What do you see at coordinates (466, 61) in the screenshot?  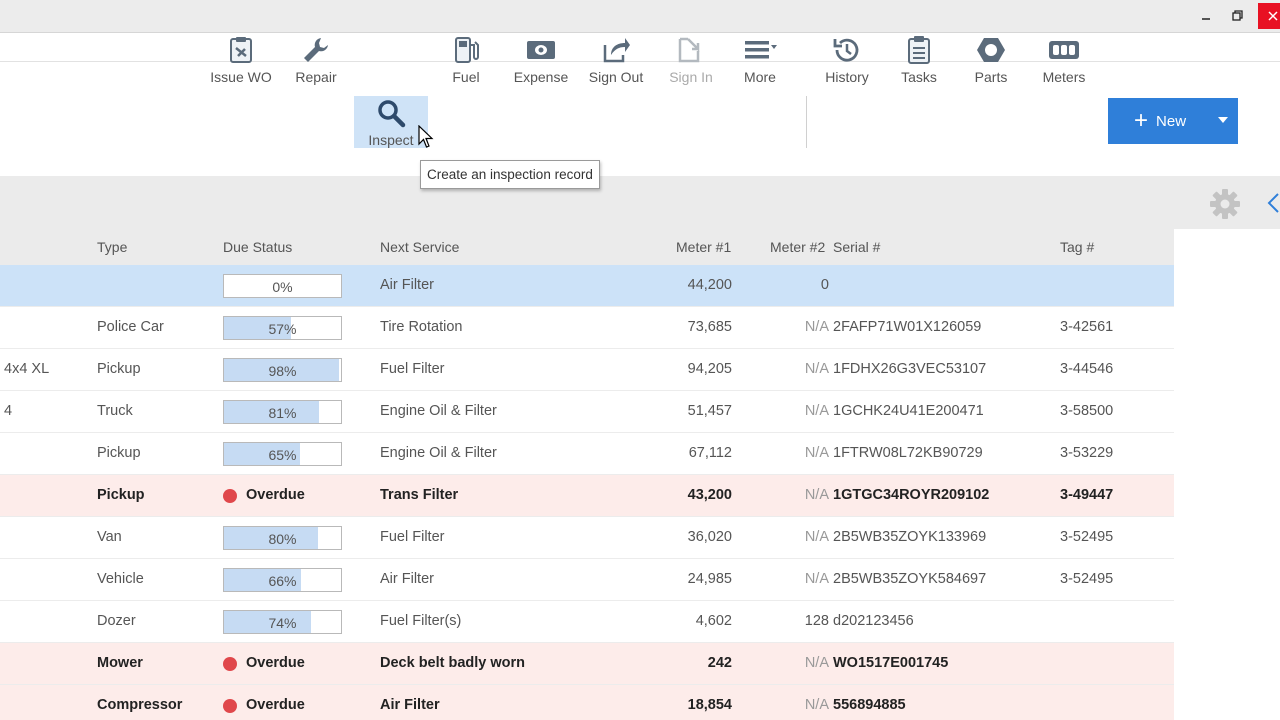 I see `fuel-button: Fuel` at bounding box center [466, 61].